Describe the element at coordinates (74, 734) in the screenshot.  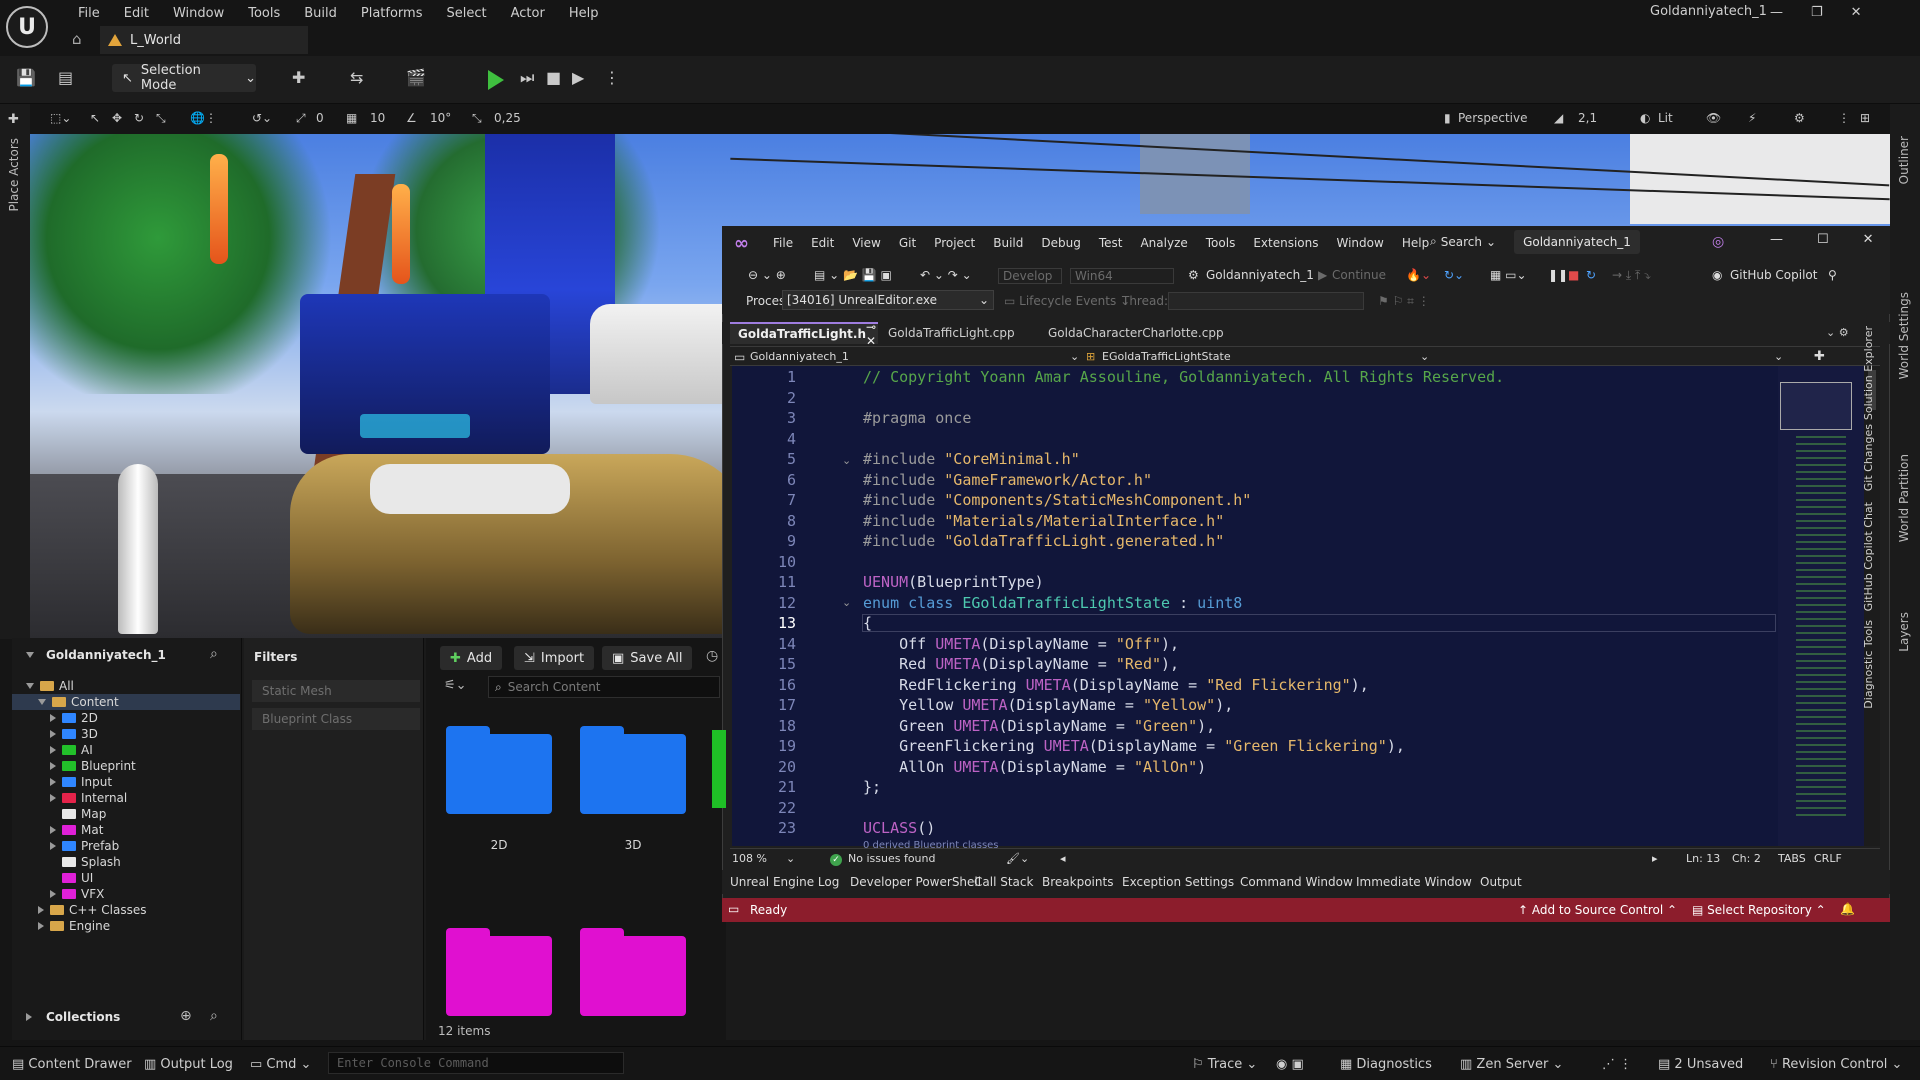
I see `tree-item: 3D` at that location.